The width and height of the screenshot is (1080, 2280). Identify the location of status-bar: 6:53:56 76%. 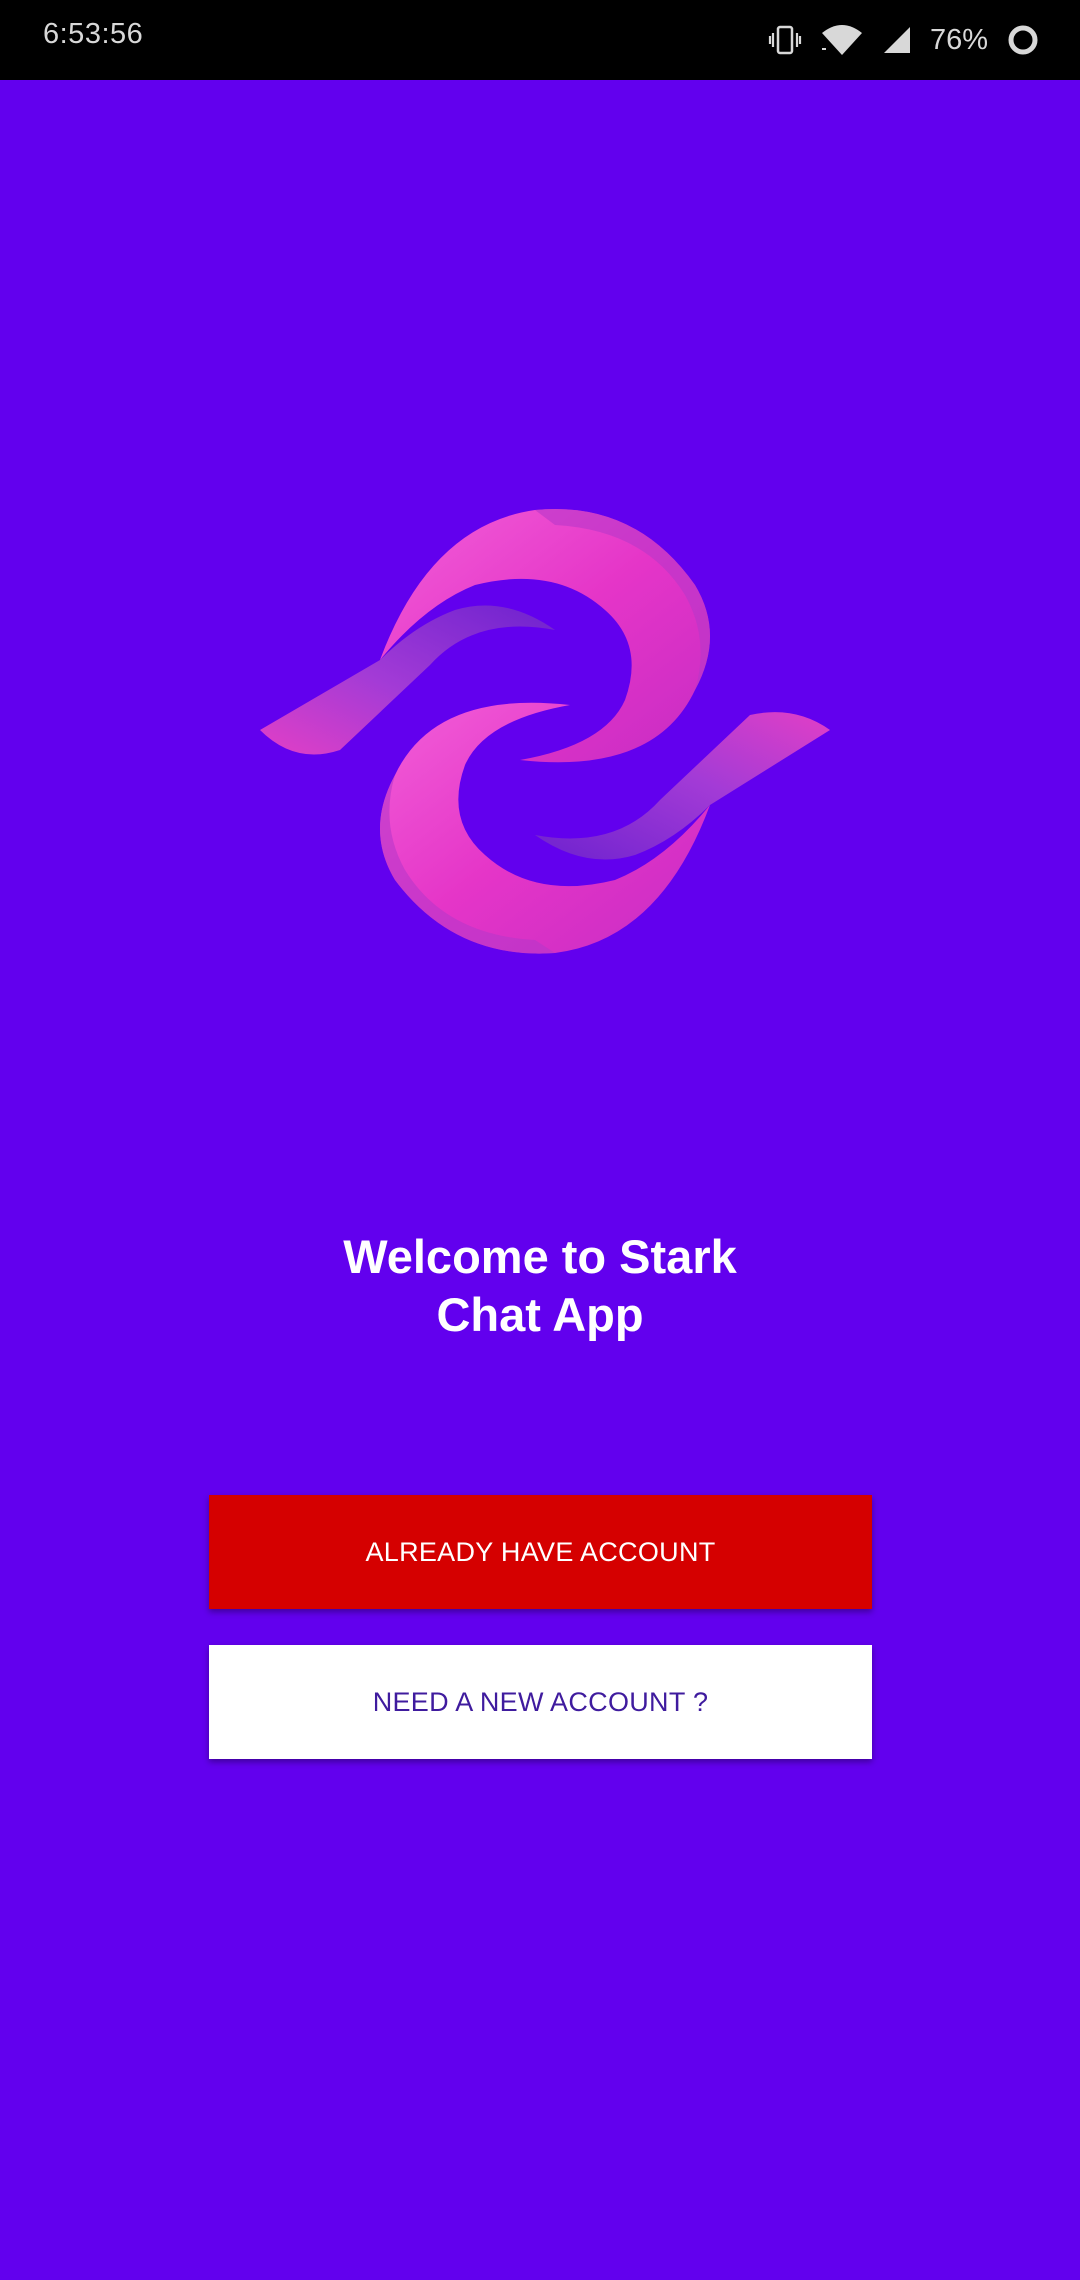
(540, 40).